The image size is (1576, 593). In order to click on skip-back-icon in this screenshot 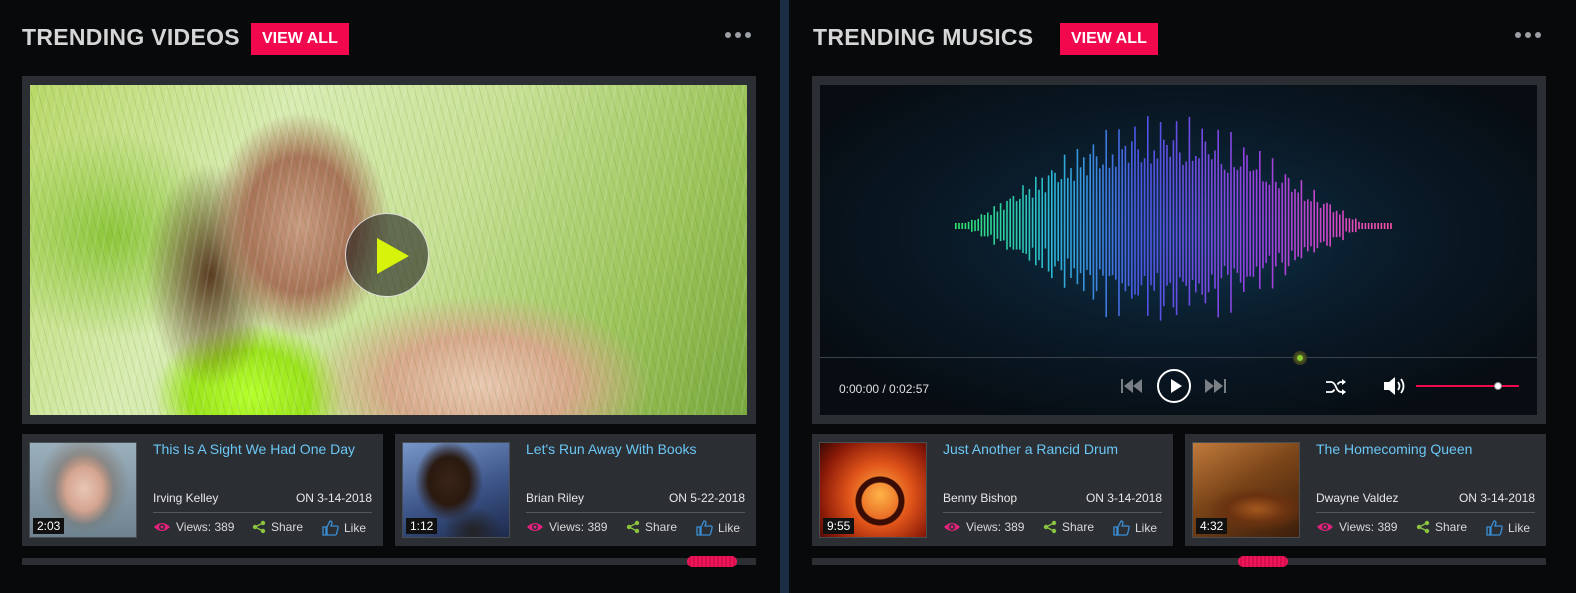, I will do `click(1132, 386)`.